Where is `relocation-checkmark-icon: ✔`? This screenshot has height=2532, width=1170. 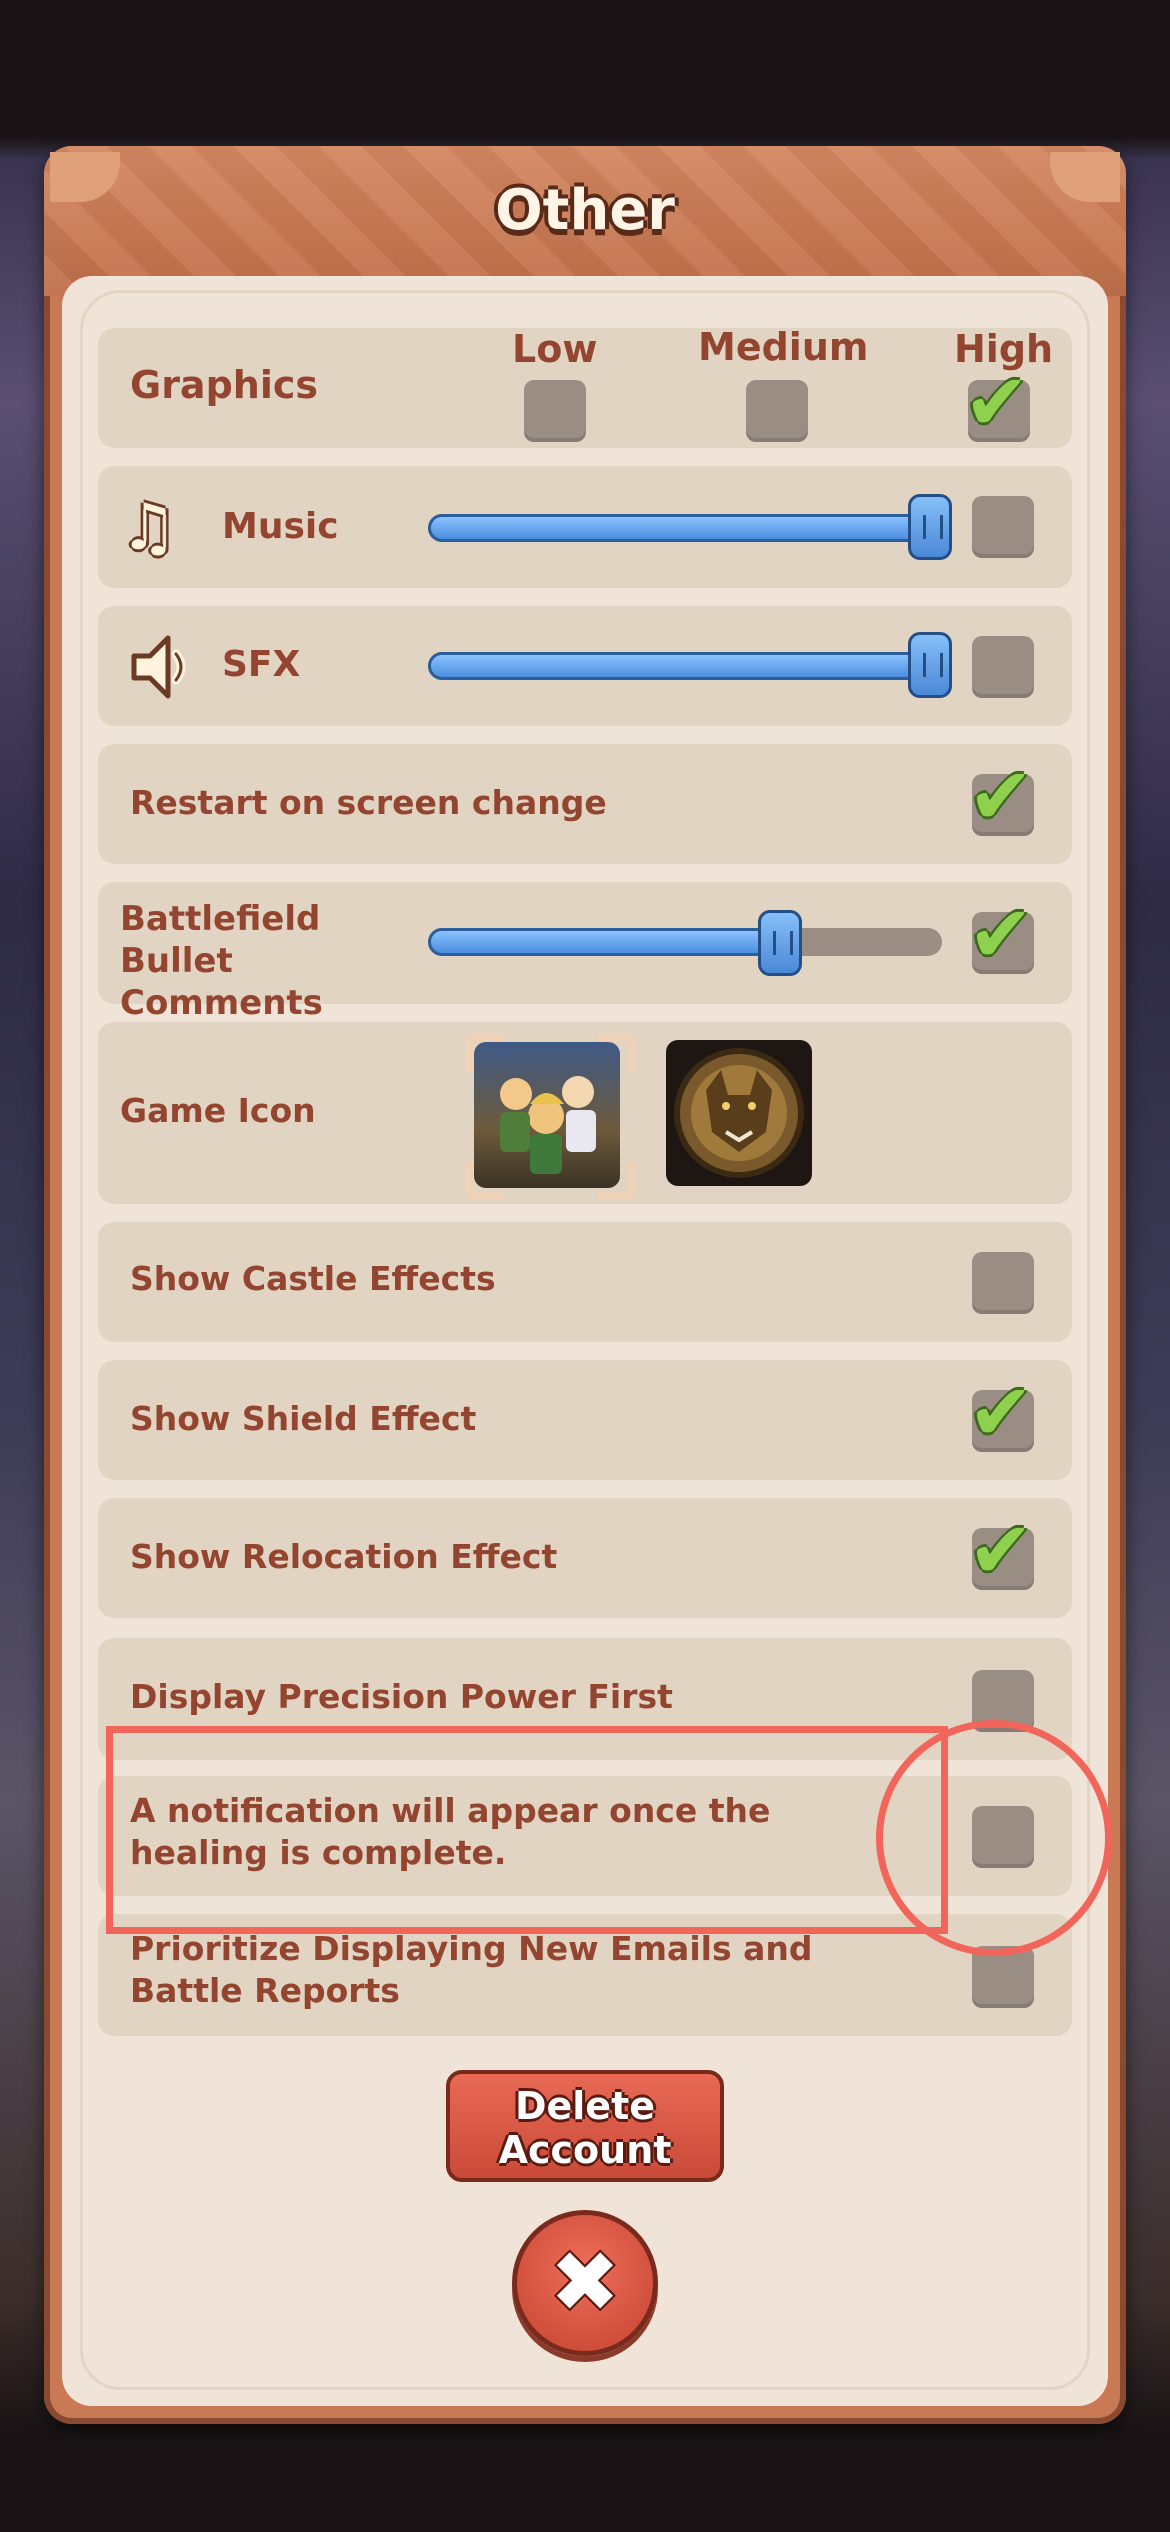
relocation-checkmark-icon: ✔ is located at coordinates (1001, 1551).